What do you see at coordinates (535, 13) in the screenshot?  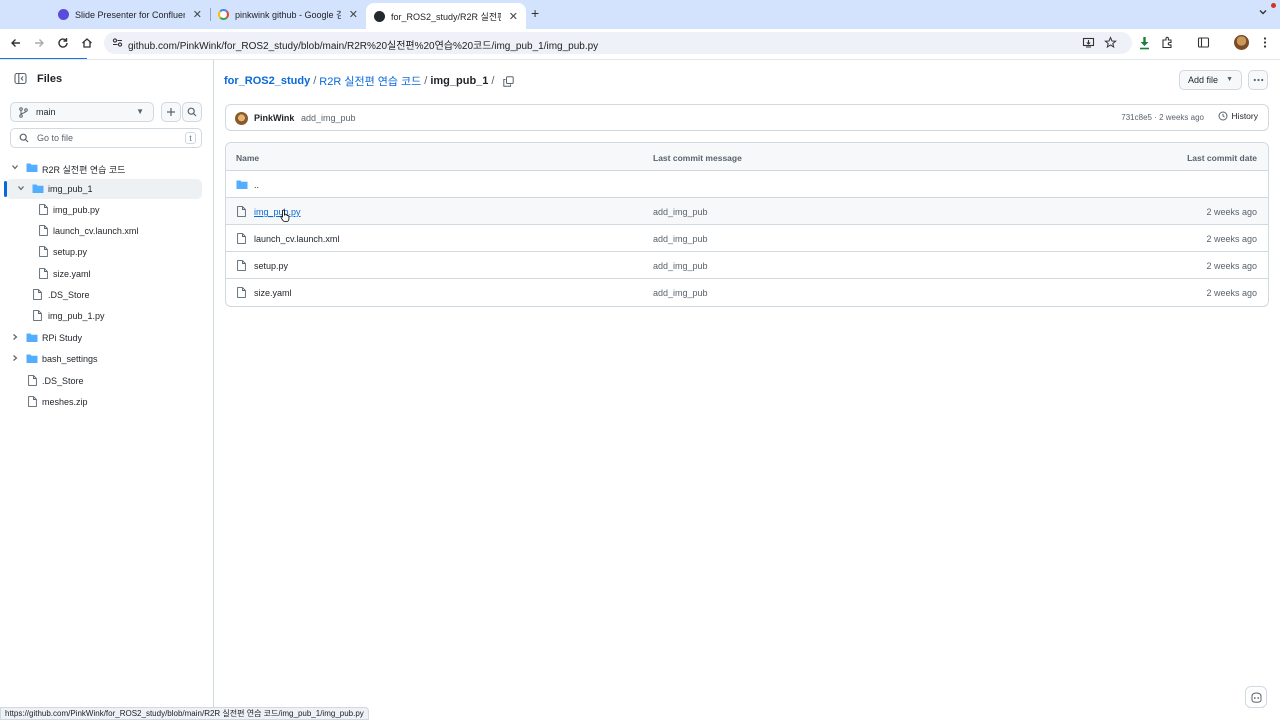 I see `new-tab-plus-icon: +` at bounding box center [535, 13].